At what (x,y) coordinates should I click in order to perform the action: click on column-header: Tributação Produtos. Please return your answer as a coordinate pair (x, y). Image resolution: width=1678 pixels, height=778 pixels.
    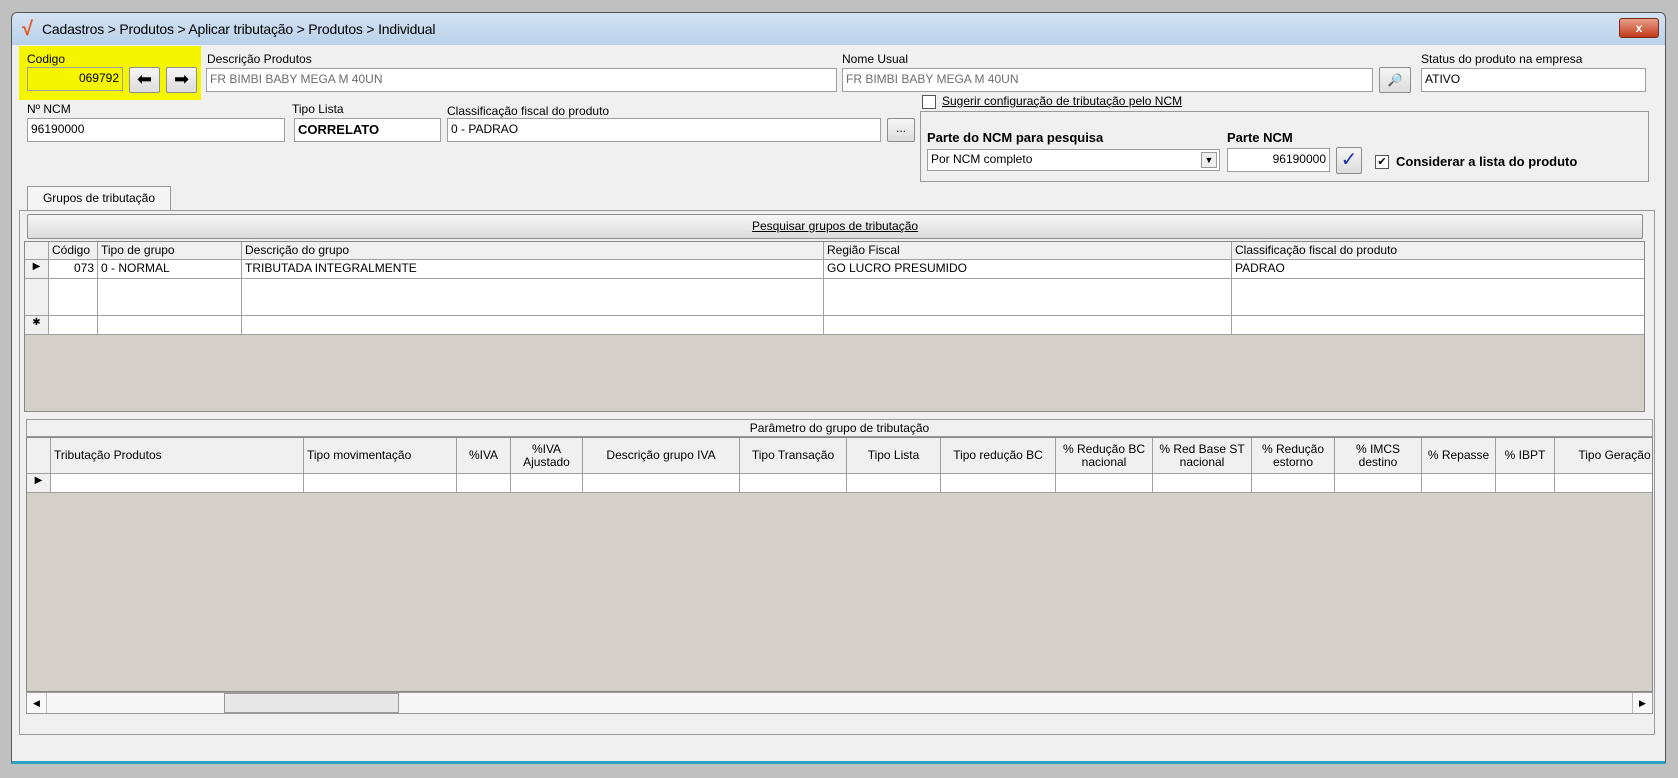
    Looking at the image, I should click on (177, 456).